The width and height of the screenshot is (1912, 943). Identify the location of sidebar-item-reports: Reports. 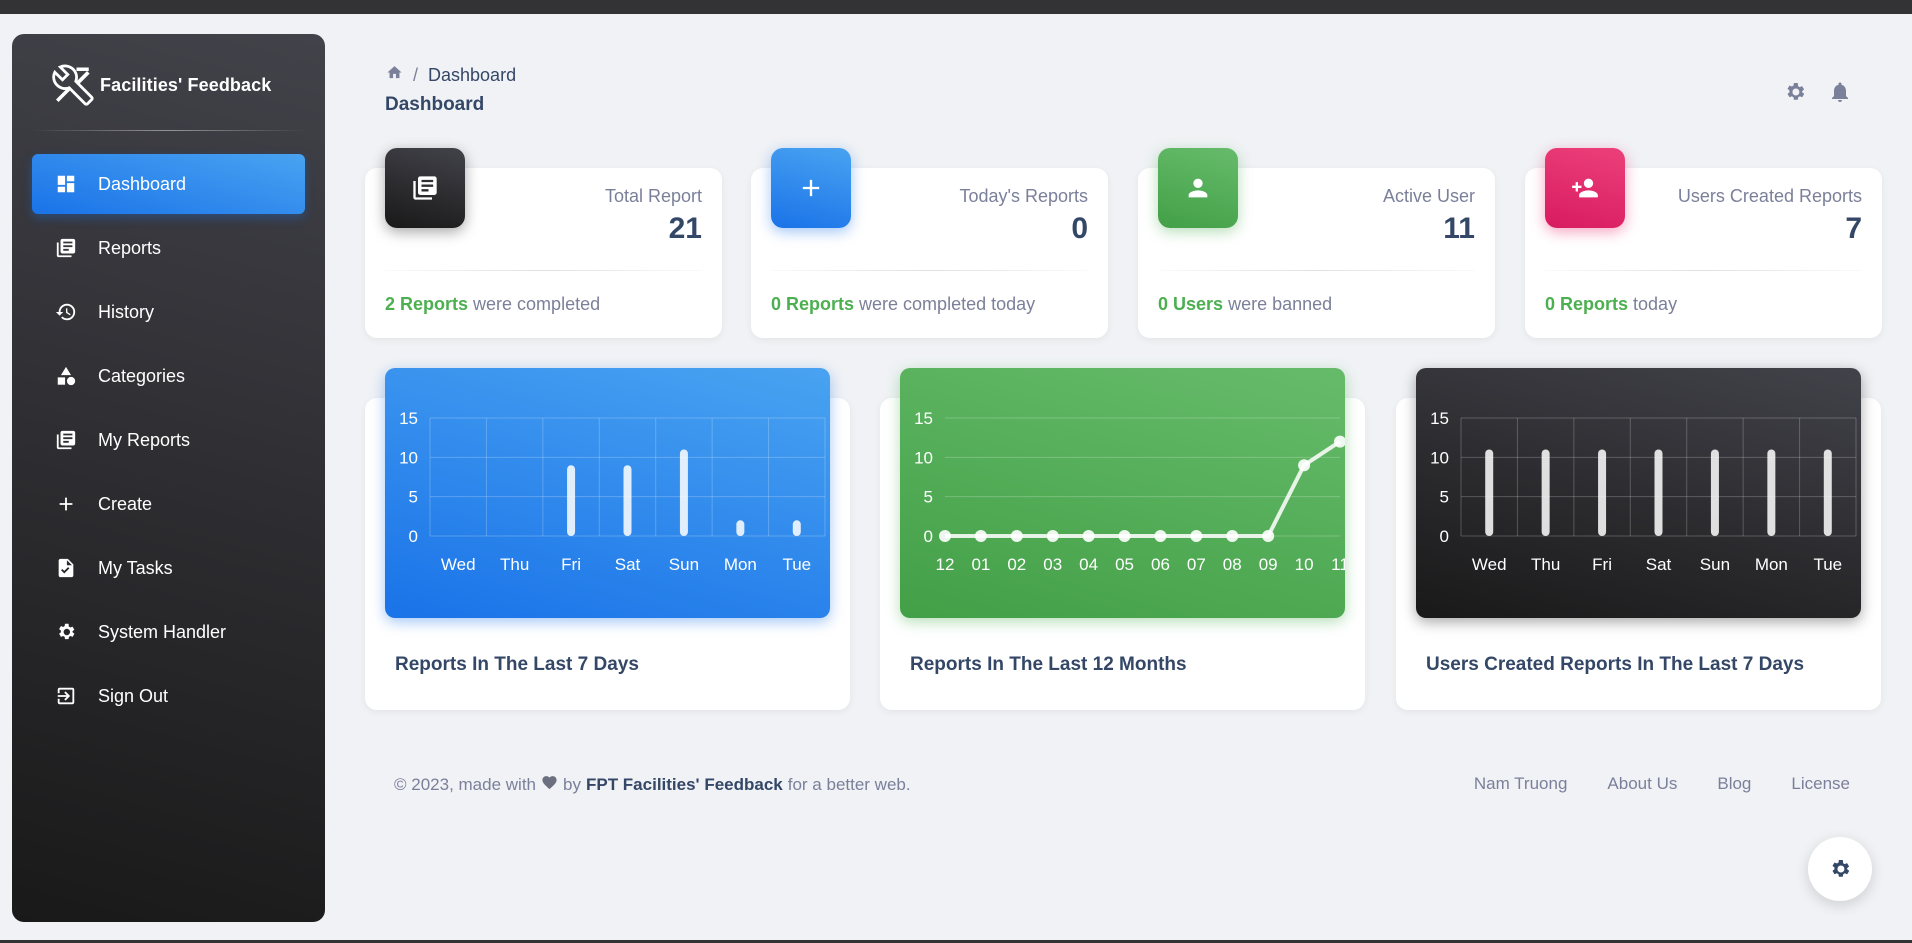
(168, 248).